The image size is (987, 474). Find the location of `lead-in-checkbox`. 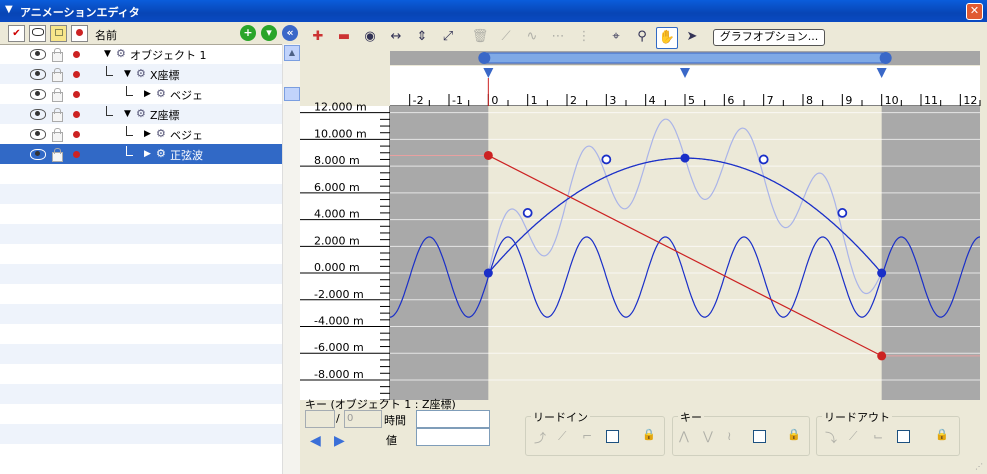

lead-in-checkbox is located at coordinates (612, 436).